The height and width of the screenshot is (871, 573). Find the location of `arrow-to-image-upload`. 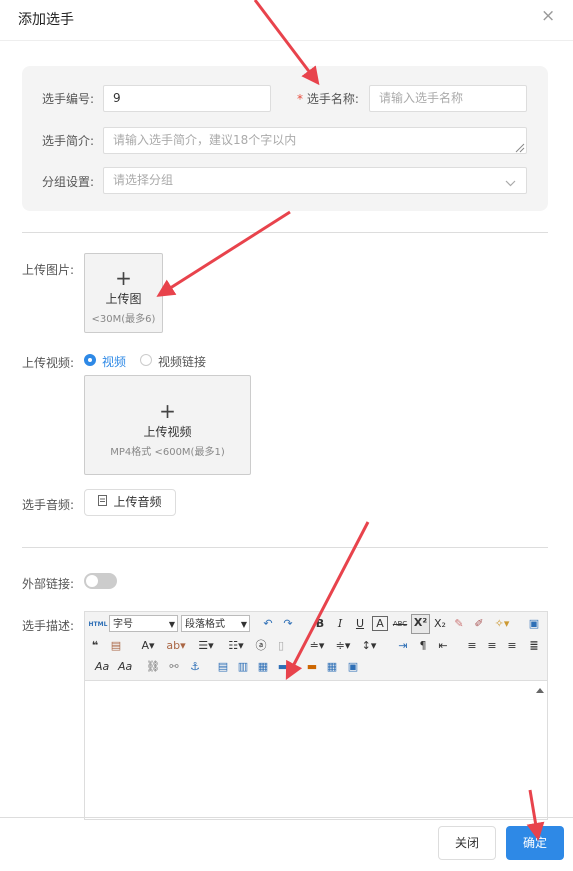

arrow-to-image-upload is located at coordinates (223, 253).